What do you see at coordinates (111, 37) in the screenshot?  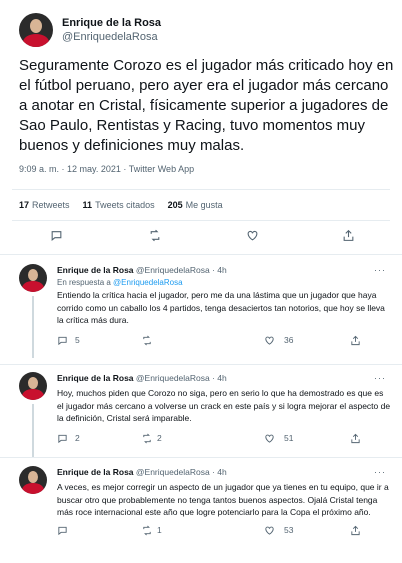 I see `author-handle: @EnriquedelaRosa` at bounding box center [111, 37].